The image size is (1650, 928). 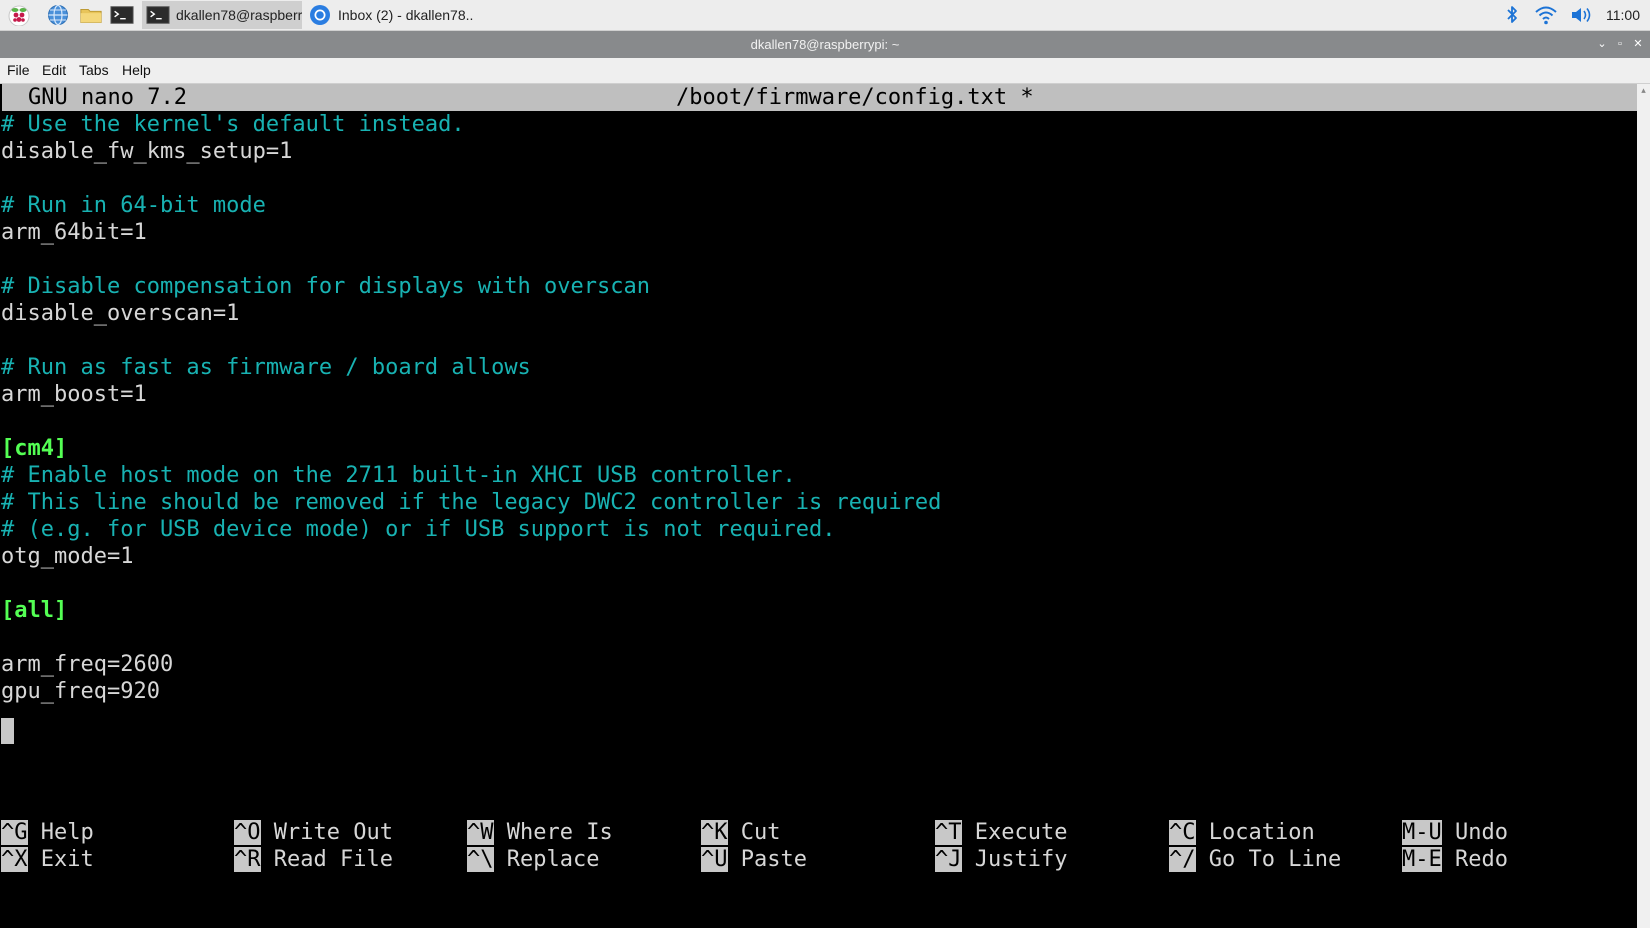 What do you see at coordinates (1643, 91) in the screenshot?
I see `scroll-up-icon: ▴` at bounding box center [1643, 91].